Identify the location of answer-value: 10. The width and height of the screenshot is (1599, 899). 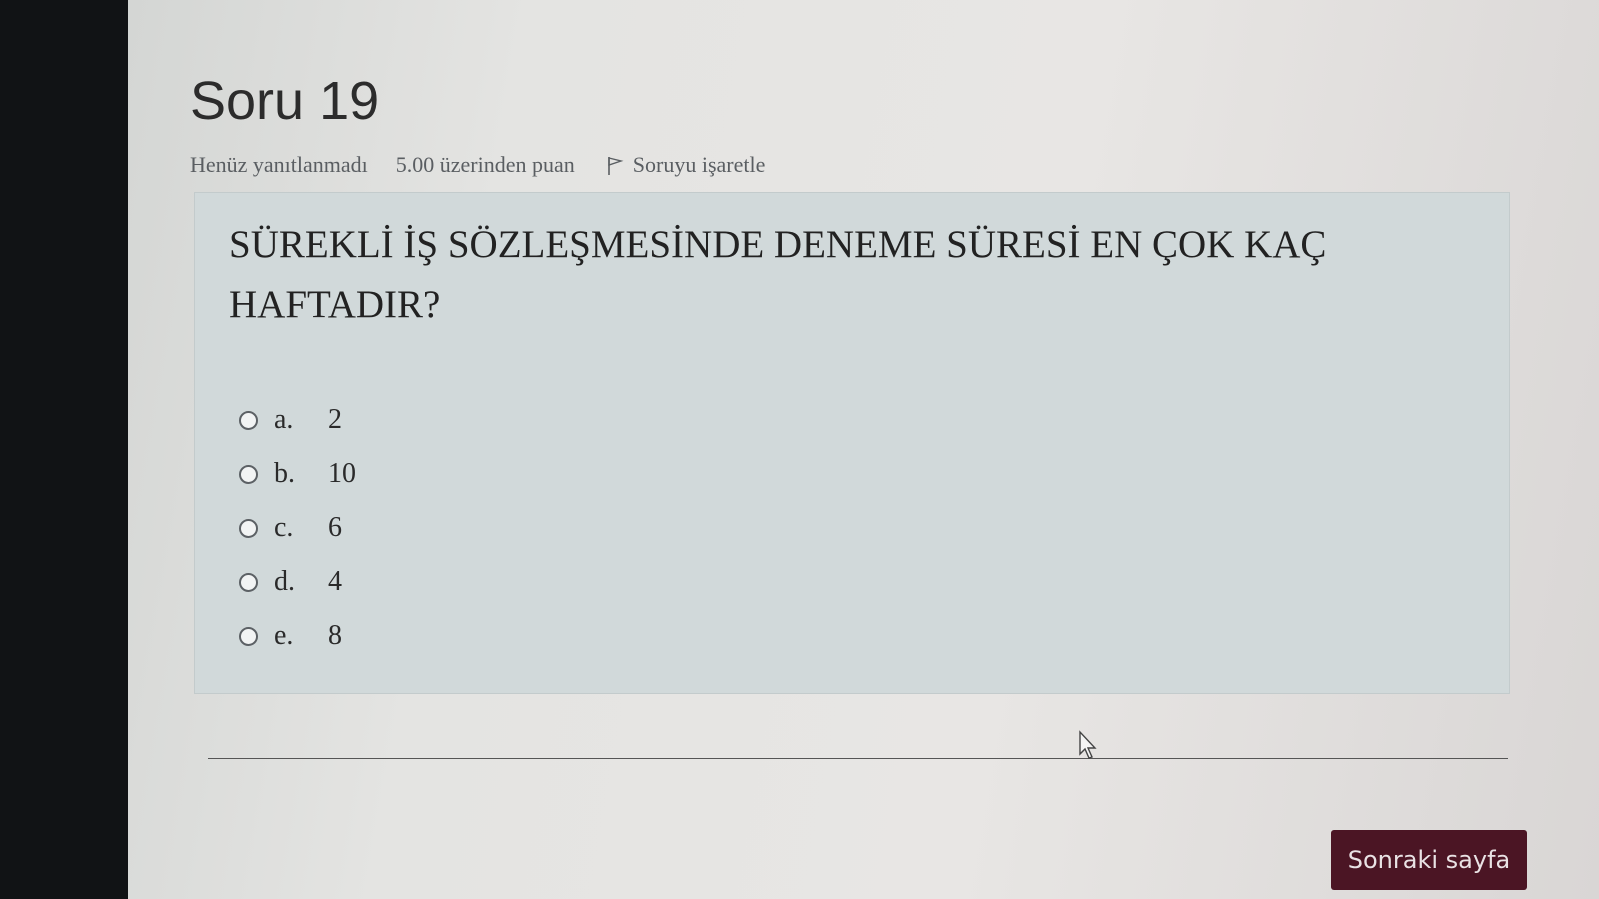
(342, 473).